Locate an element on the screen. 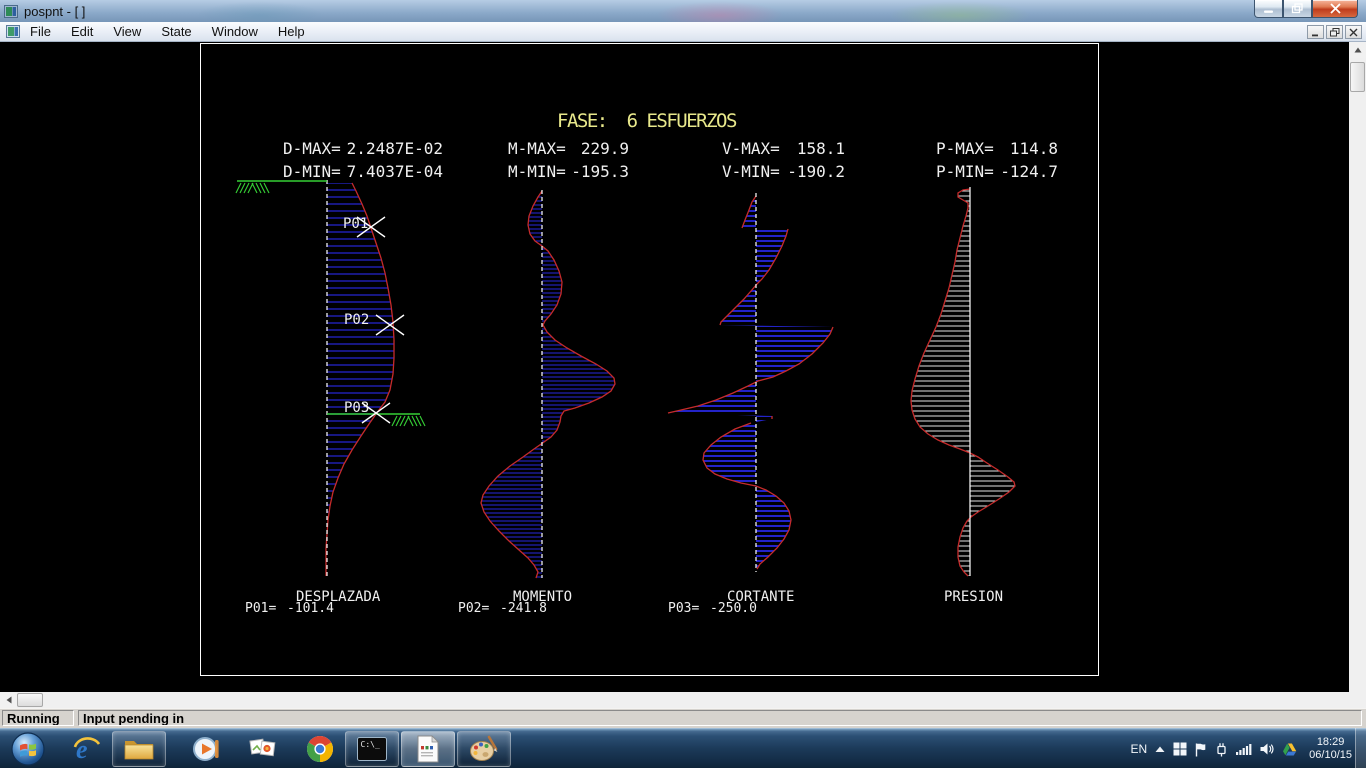  m-min-label: M-MIN= is located at coordinates (537, 171).